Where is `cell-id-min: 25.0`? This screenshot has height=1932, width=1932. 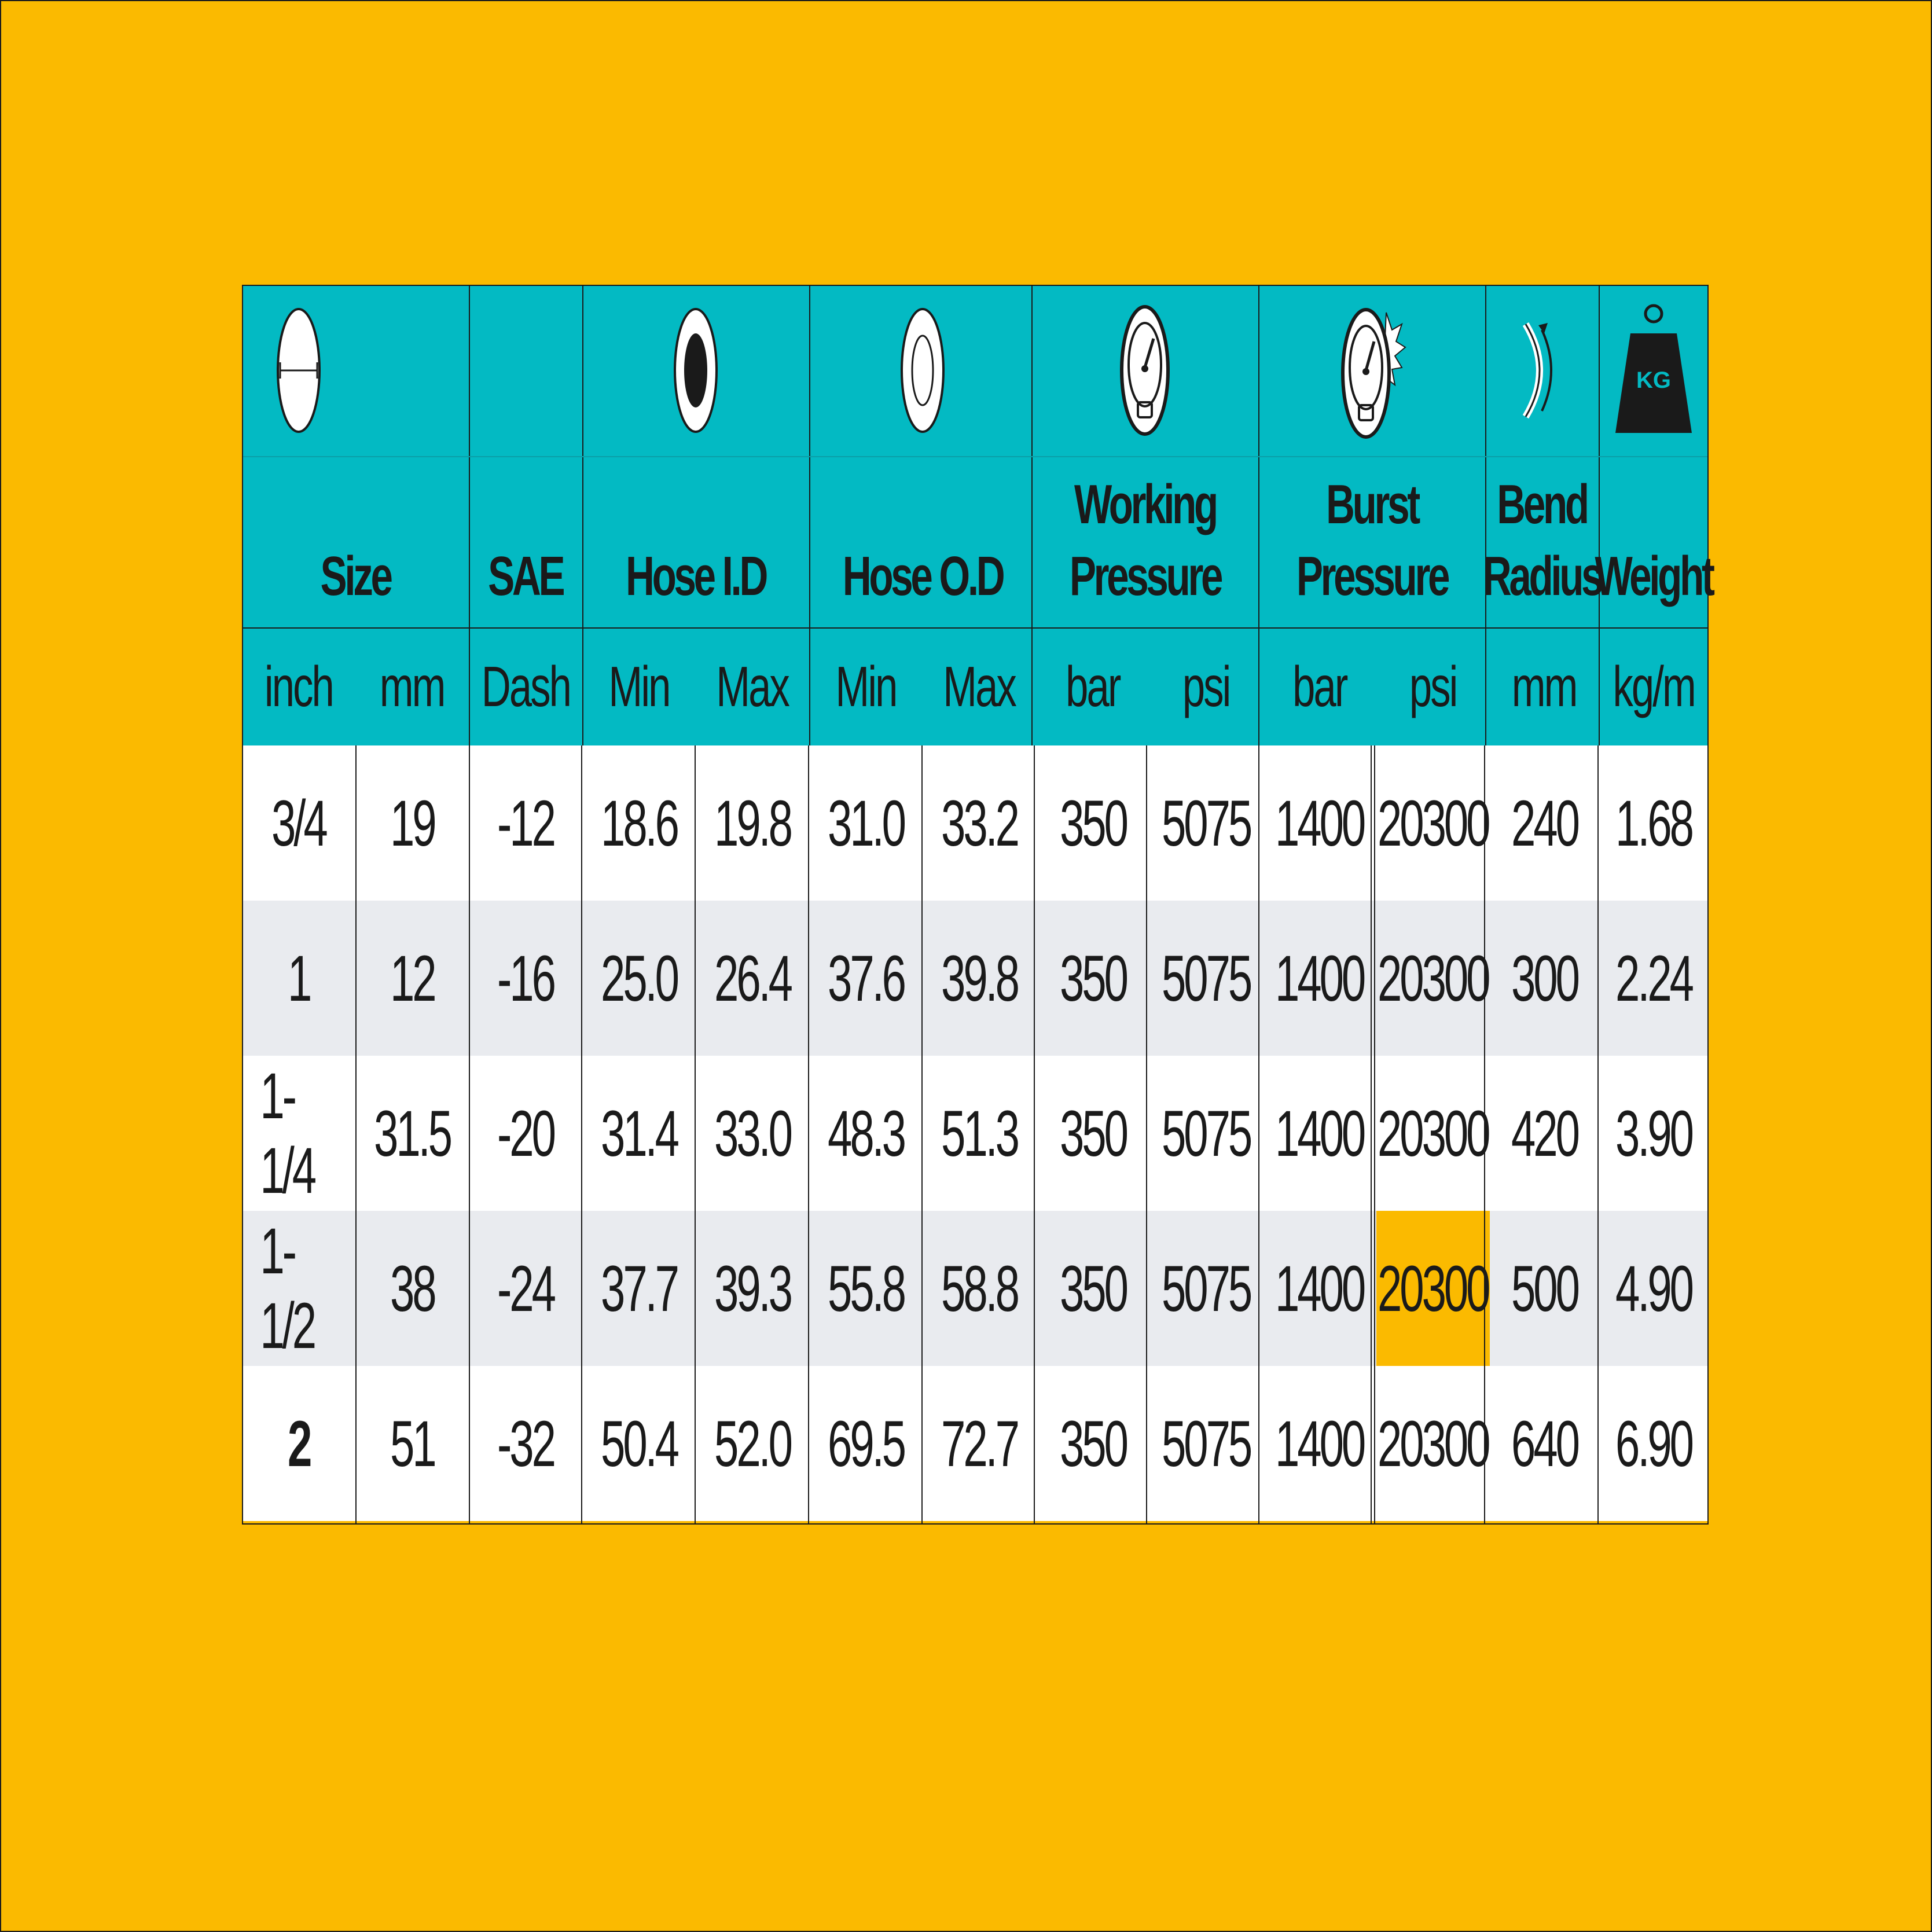 cell-id-min: 25.0 is located at coordinates (639, 978).